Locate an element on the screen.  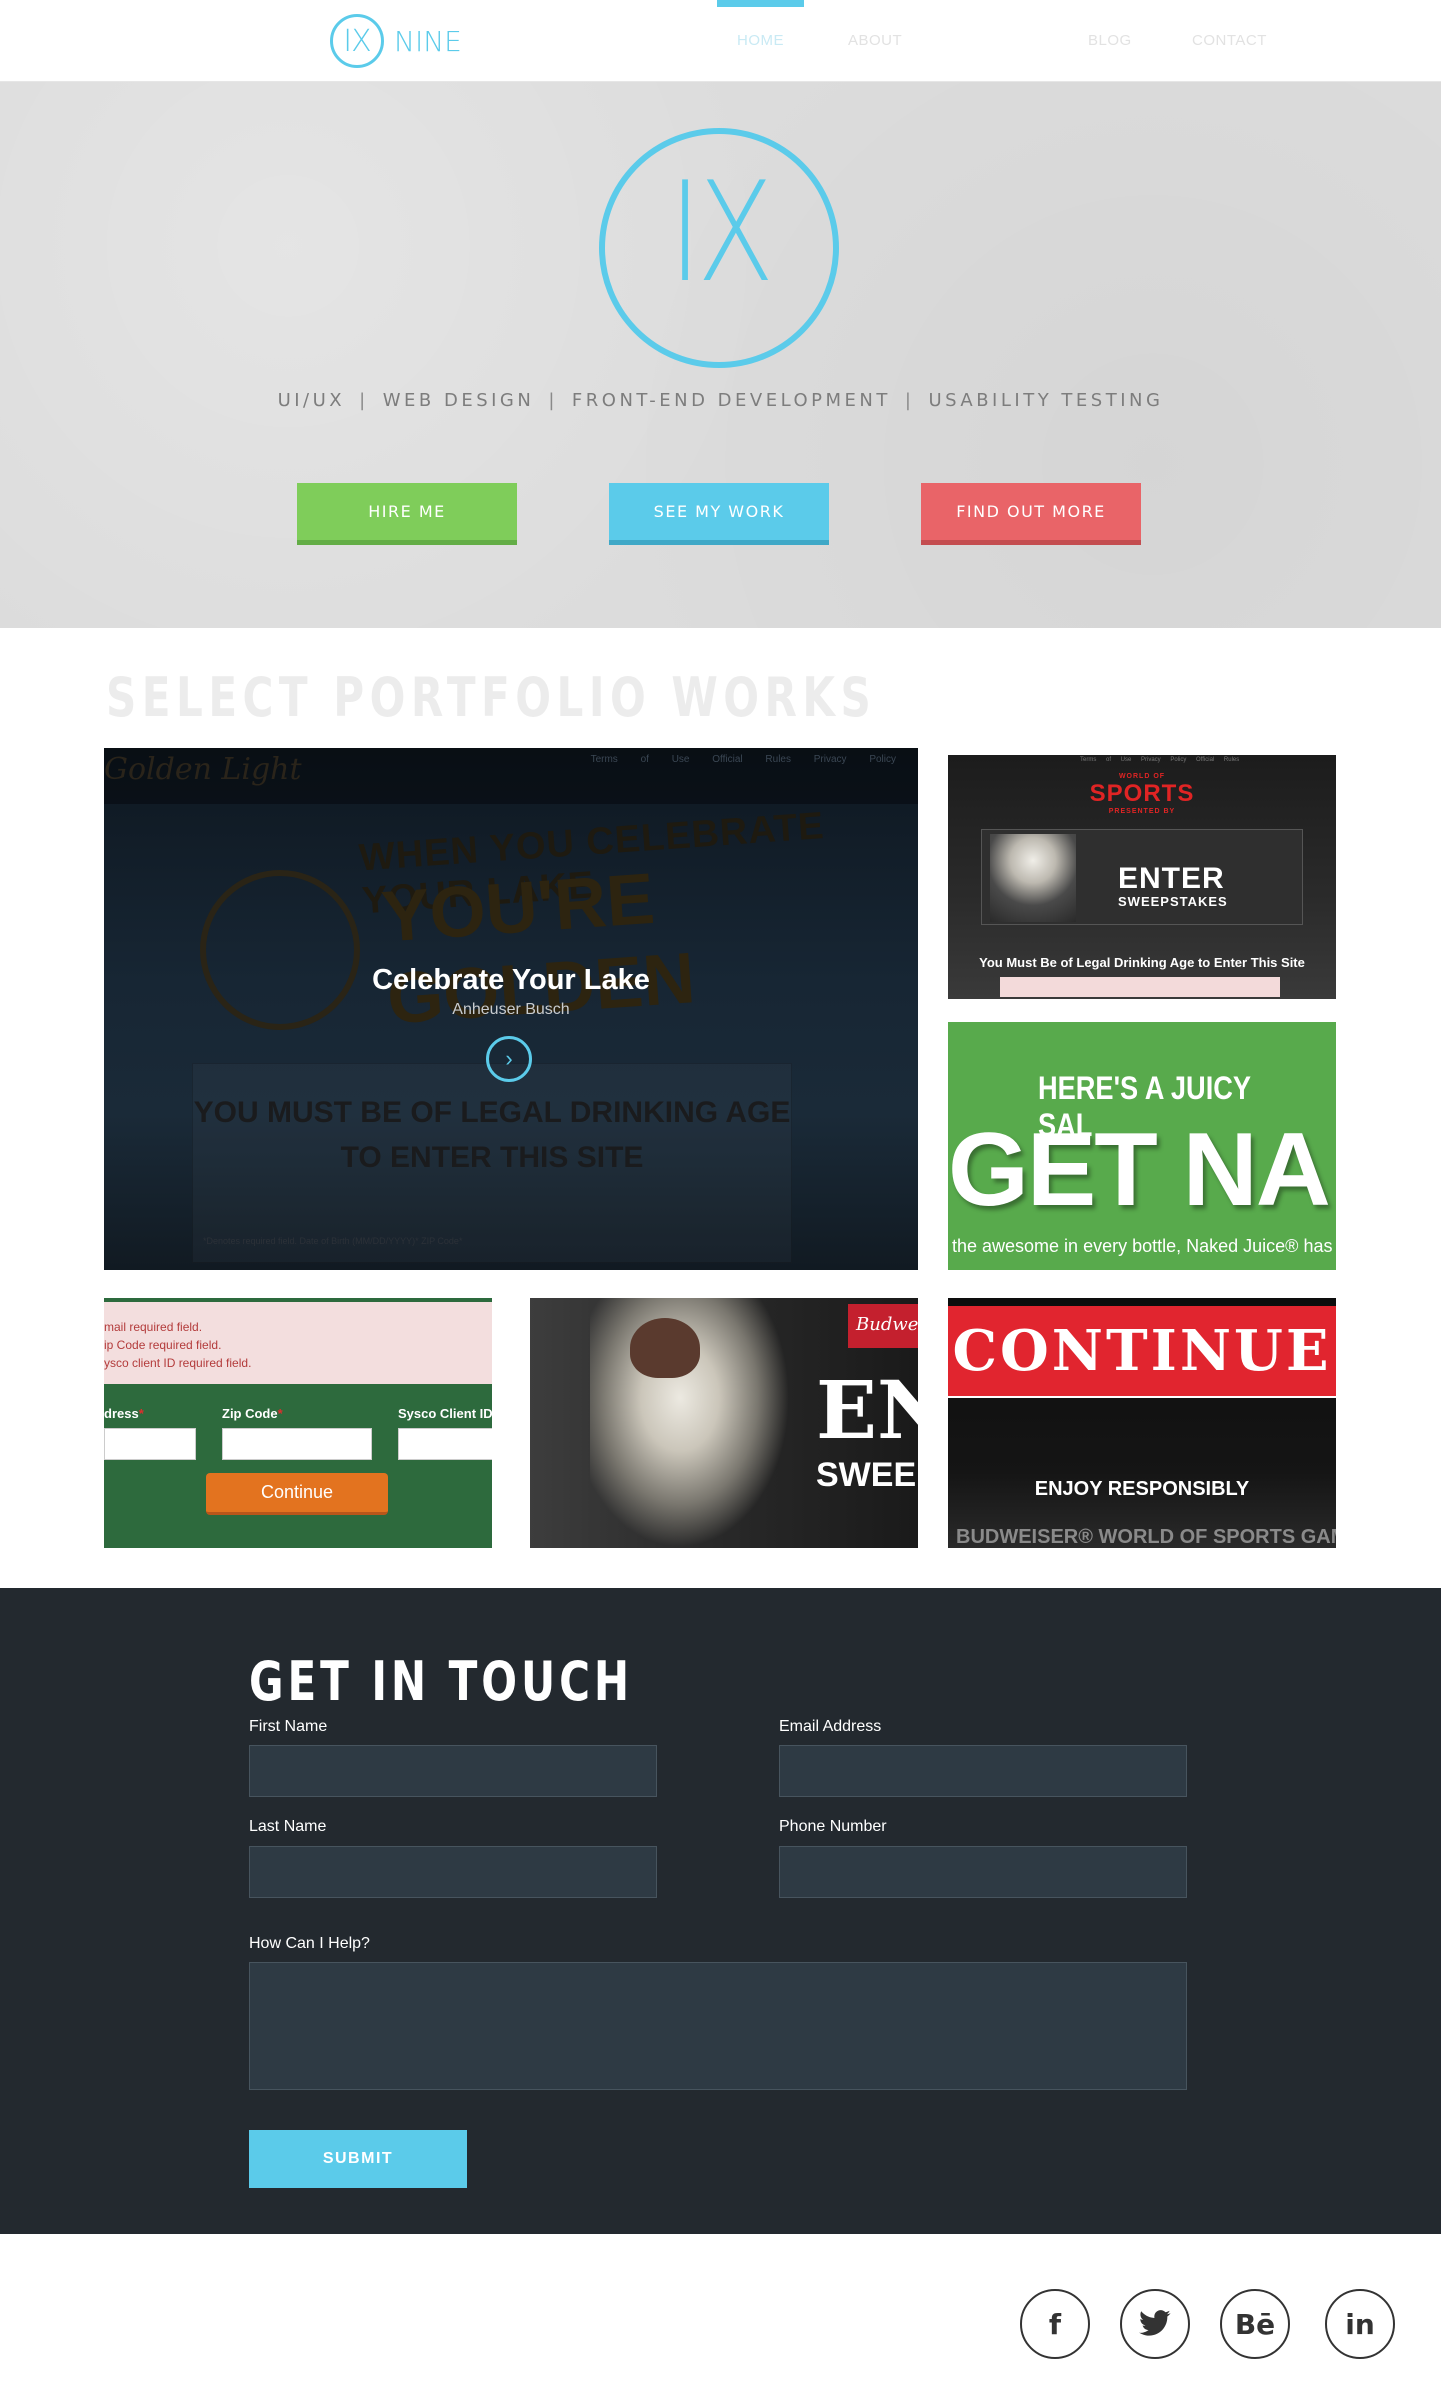
last-name-field is located at coordinates (453, 1872).